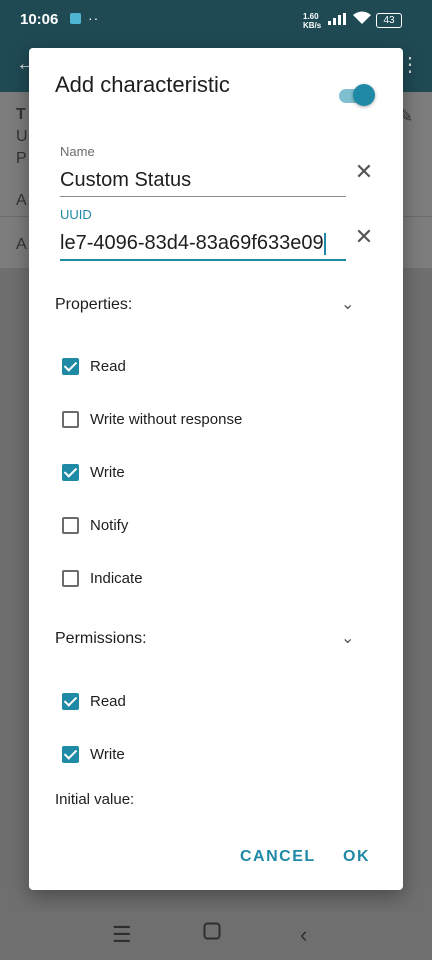 This screenshot has width=432, height=960. I want to click on clear-uuid-icon: ✕, so click(364, 237).